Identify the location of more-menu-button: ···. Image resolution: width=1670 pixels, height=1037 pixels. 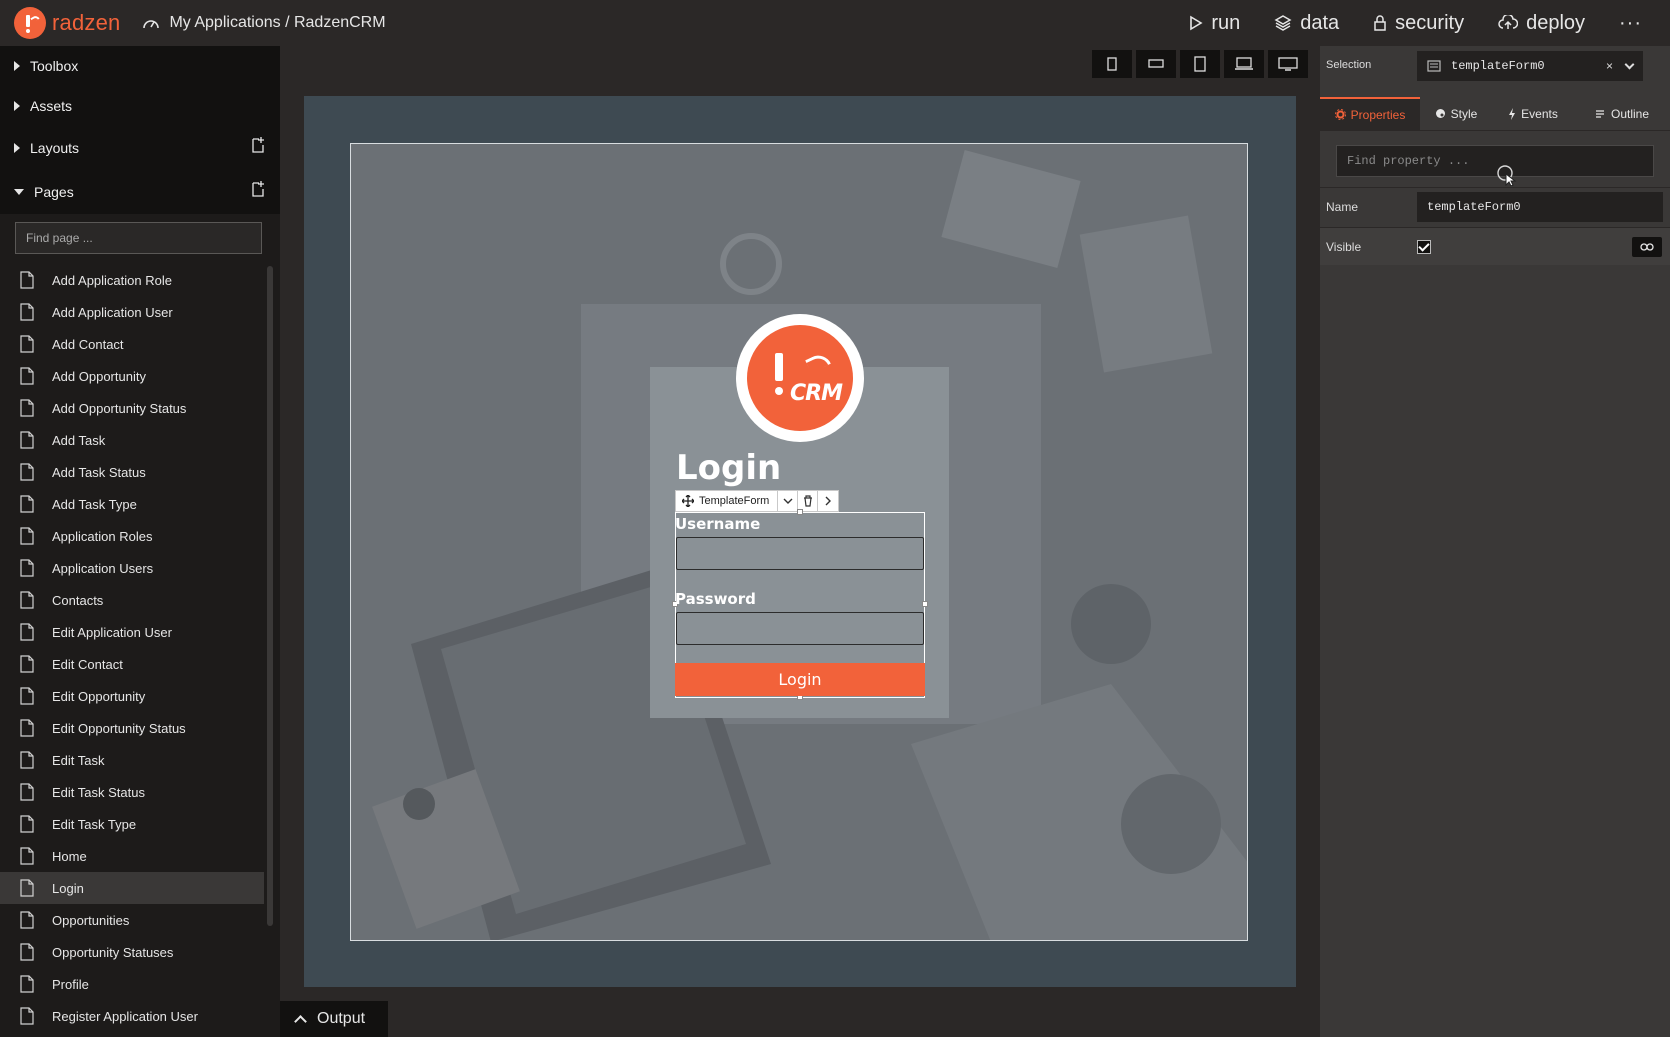
(1630, 23).